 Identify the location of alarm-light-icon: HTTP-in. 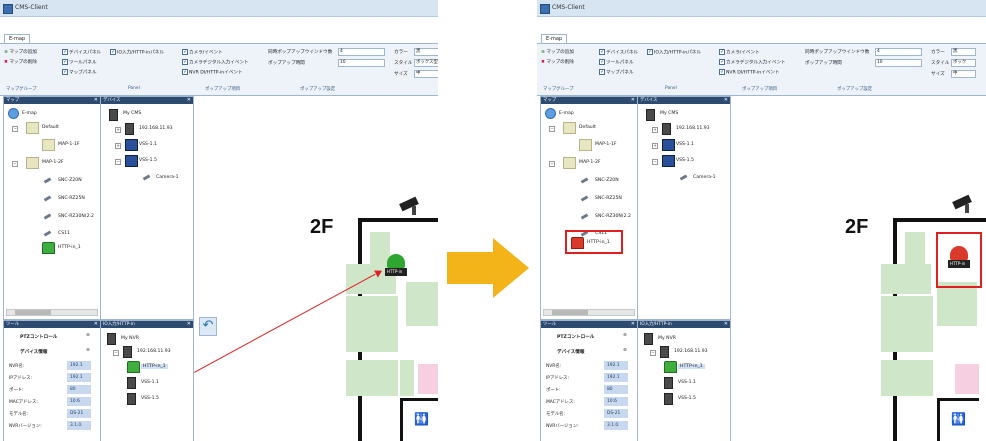
(396, 265).